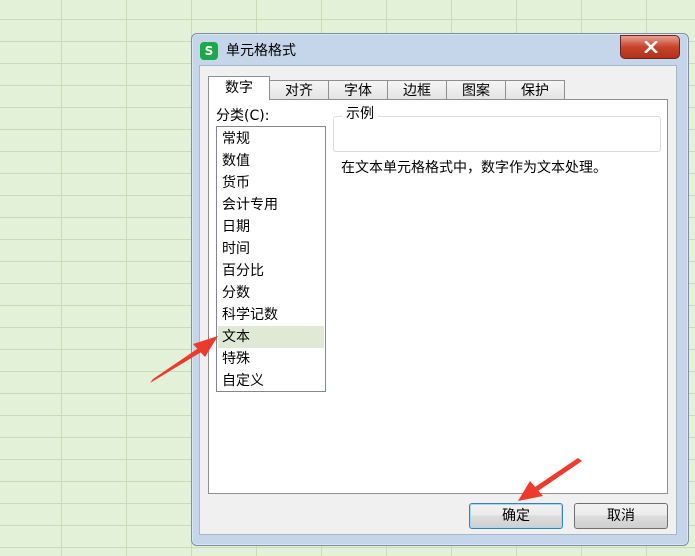 This screenshot has height=556, width=695. I want to click on category-item-accounting: 会计专用, so click(271, 205).